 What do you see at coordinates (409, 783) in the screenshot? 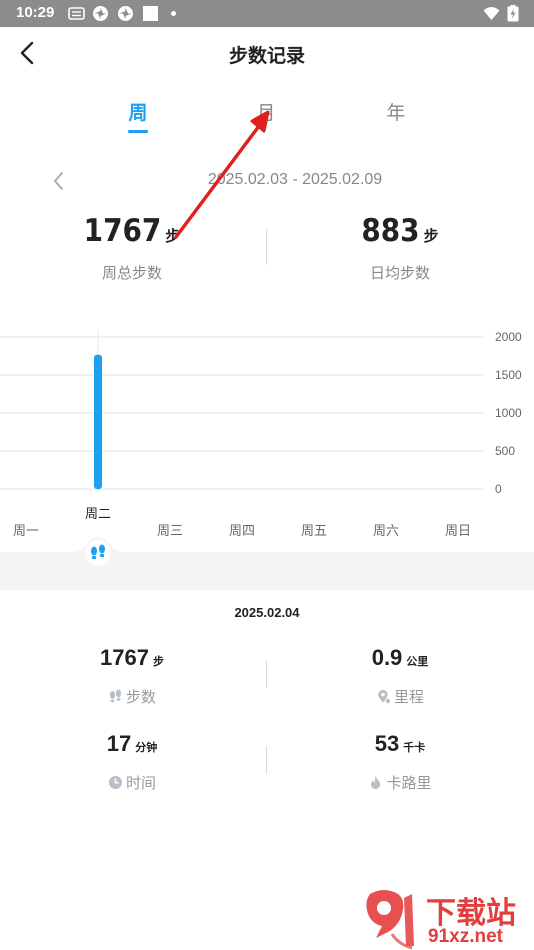
I see `metric-calories-caption: 卡路里` at bounding box center [409, 783].